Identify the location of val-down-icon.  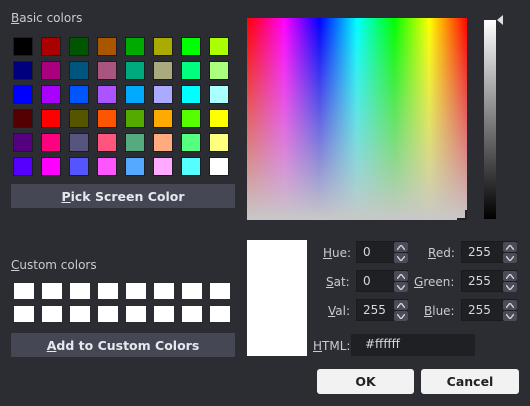
(401, 316).